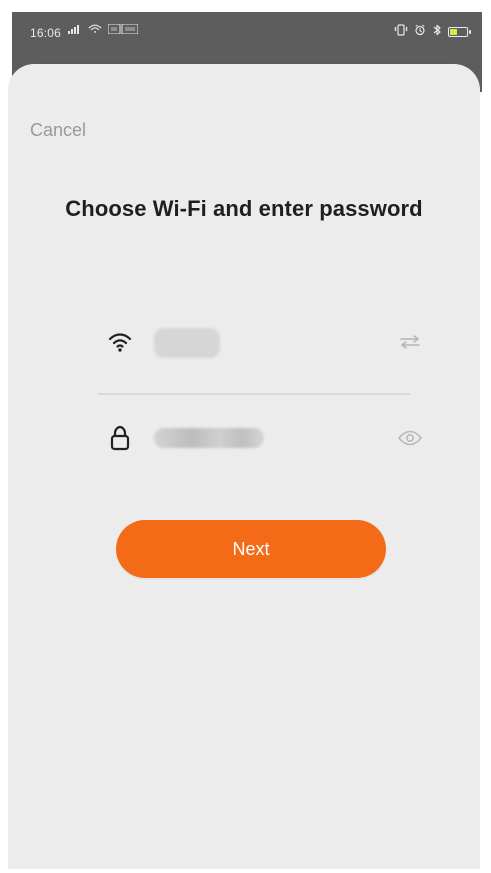 The image size is (491, 873). I want to click on signal-icon, so click(75, 30).